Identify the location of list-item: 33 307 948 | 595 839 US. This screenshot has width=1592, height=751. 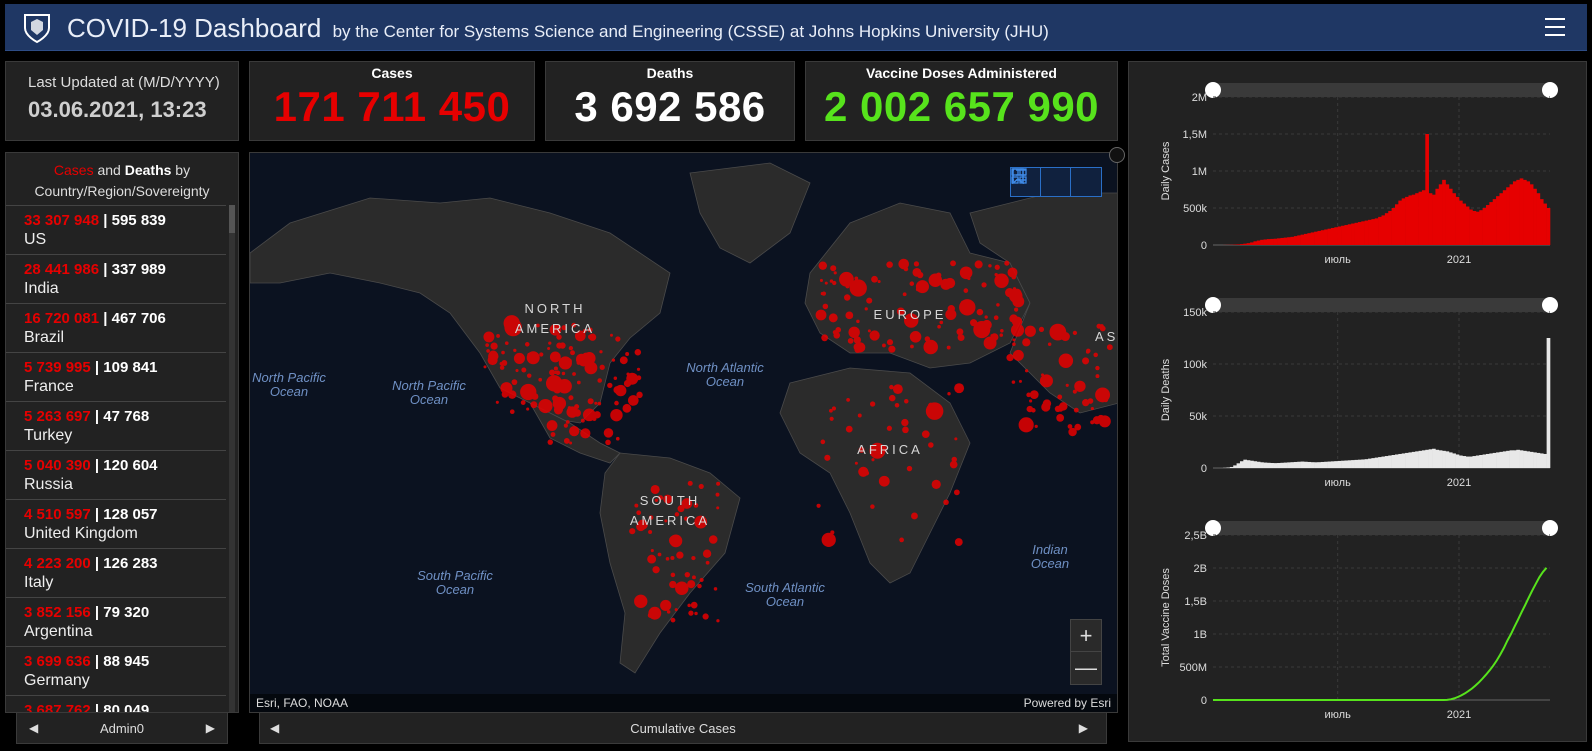
(116, 229).